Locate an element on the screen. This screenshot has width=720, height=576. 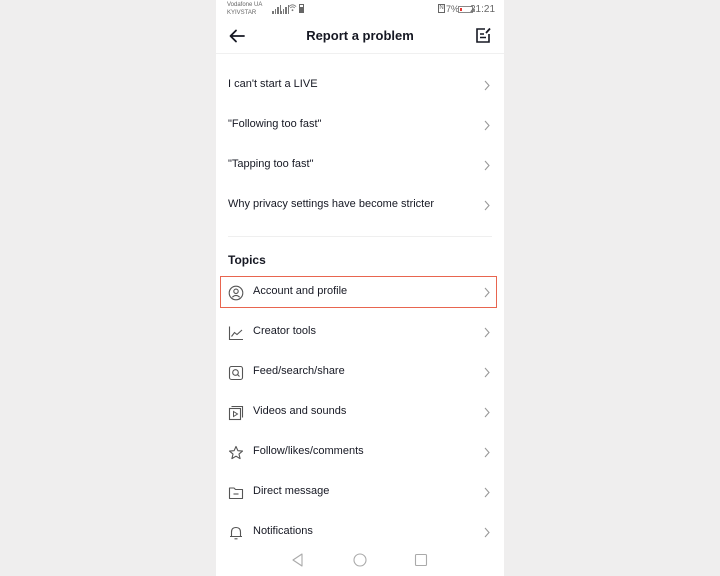
faq-item-following-too-fast: "Following too fast" is located at coordinates (360, 126).